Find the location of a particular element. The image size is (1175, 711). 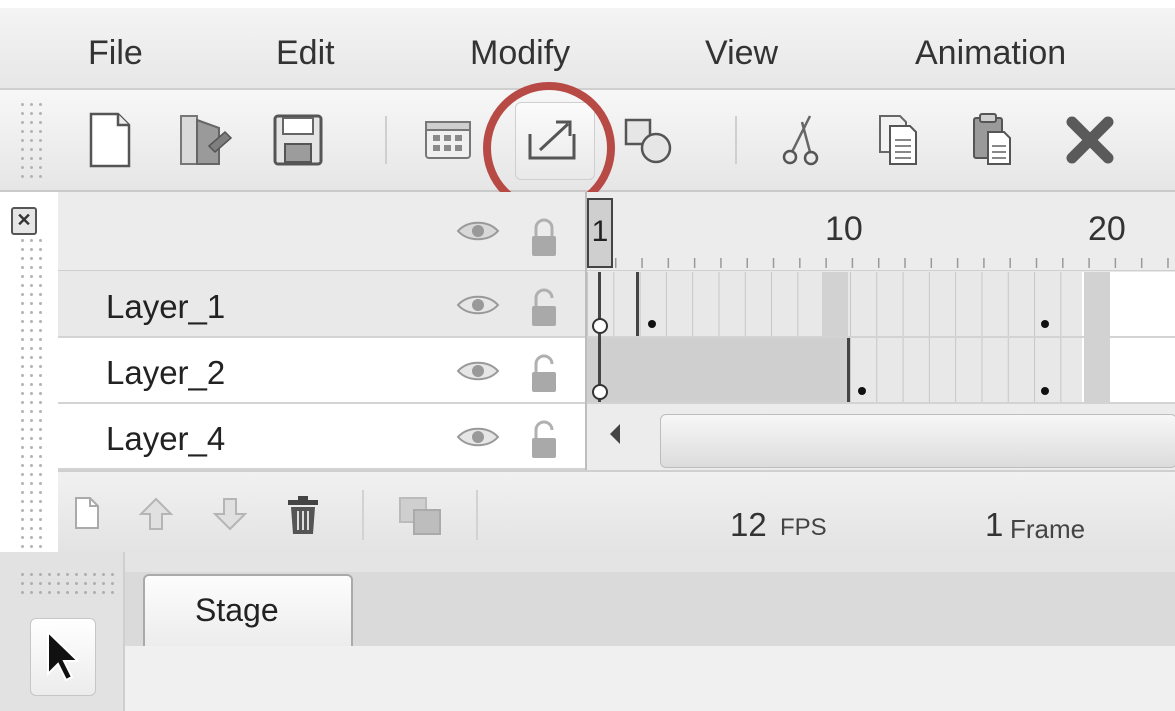

shapes-button is located at coordinates (648, 140).